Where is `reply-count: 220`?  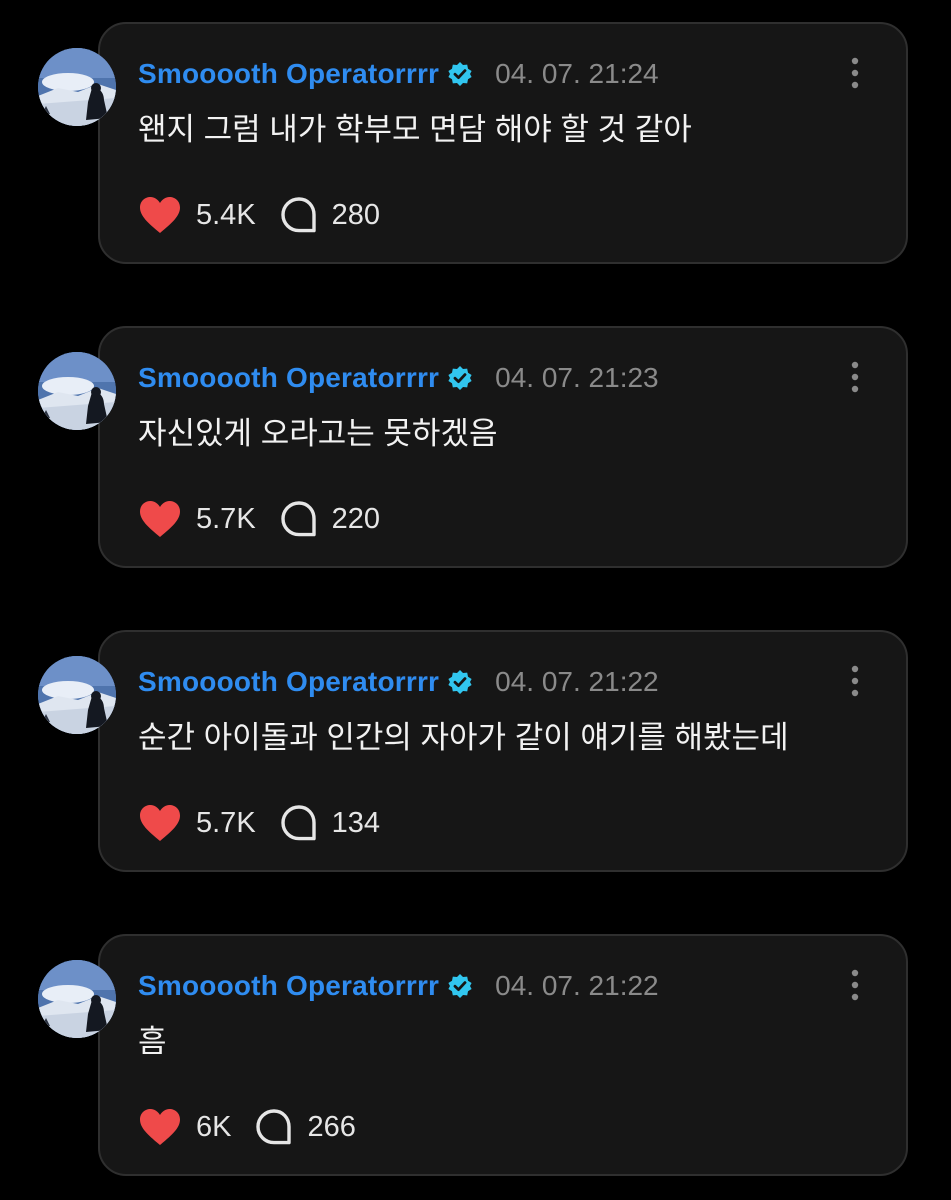 reply-count: 220 is located at coordinates (356, 518).